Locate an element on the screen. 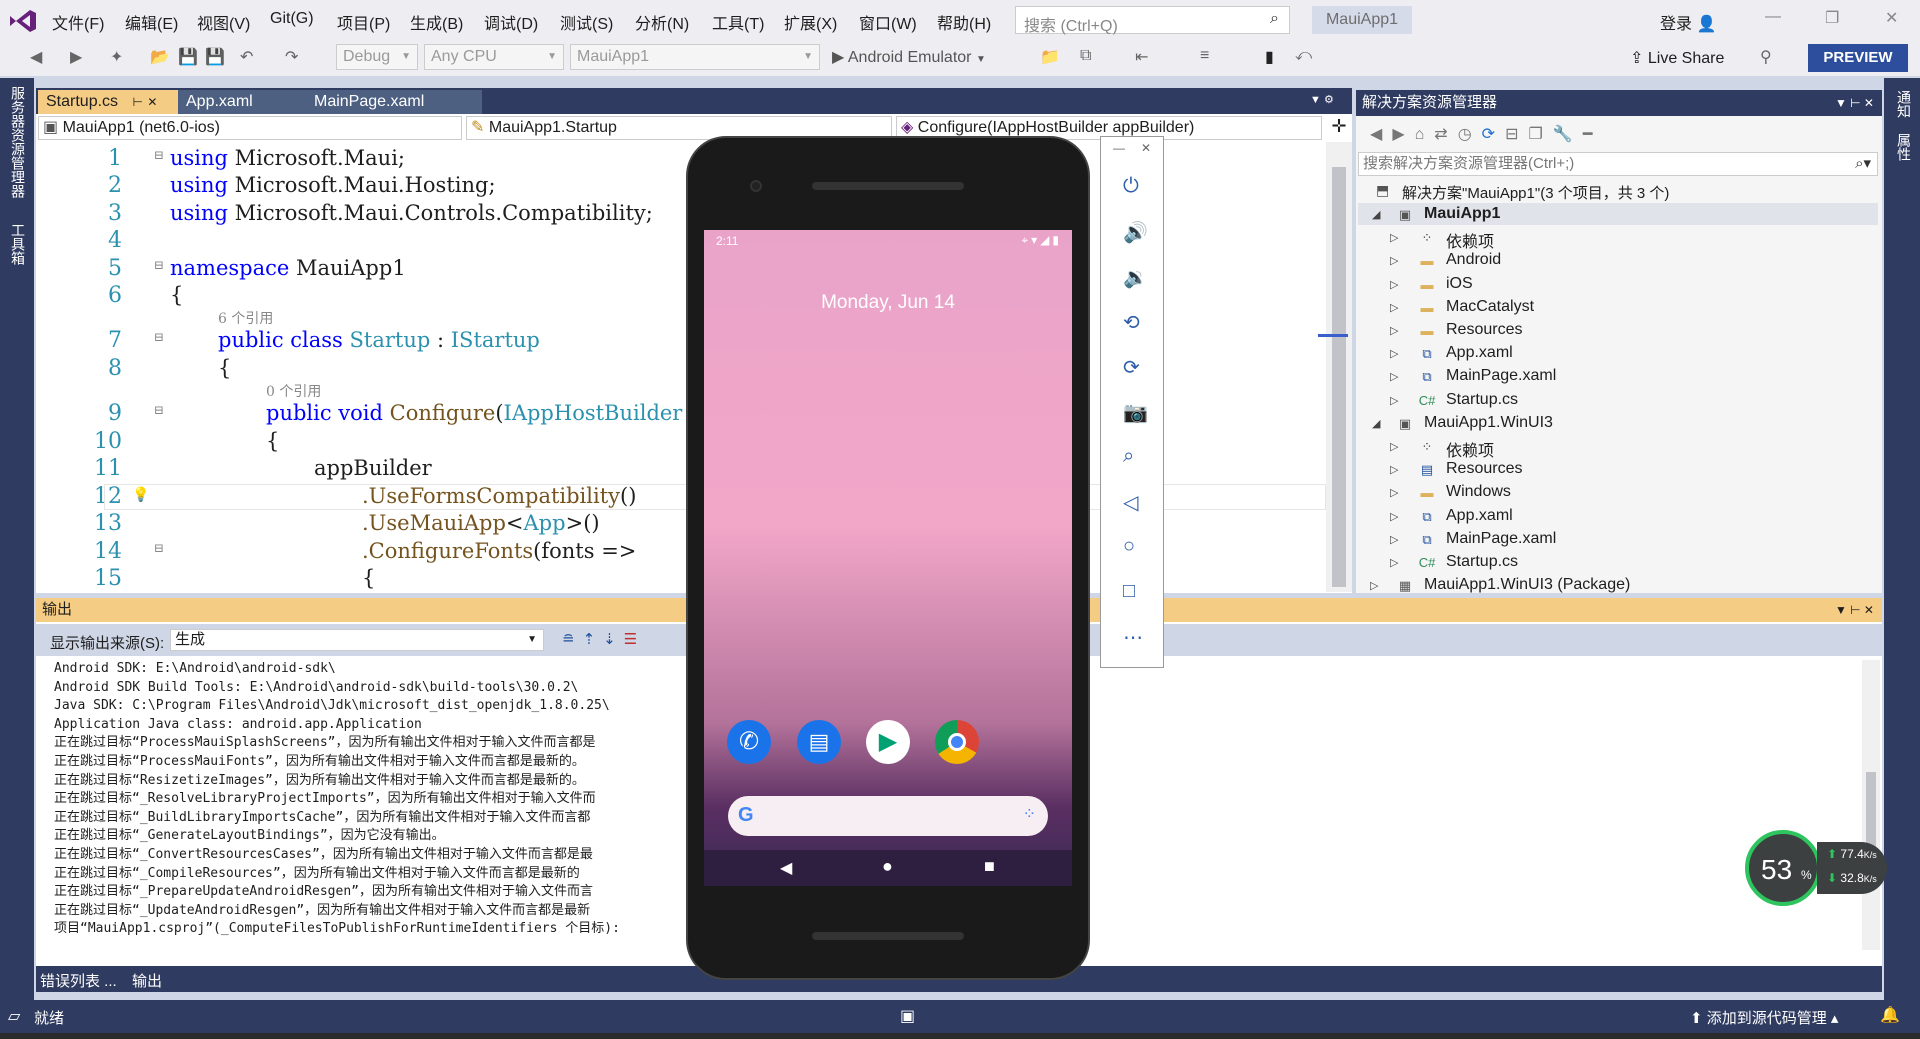 This screenshot has height=1039, width=1920. rotate-left-icon: ⟲ is located at coordinates (1131, 322).